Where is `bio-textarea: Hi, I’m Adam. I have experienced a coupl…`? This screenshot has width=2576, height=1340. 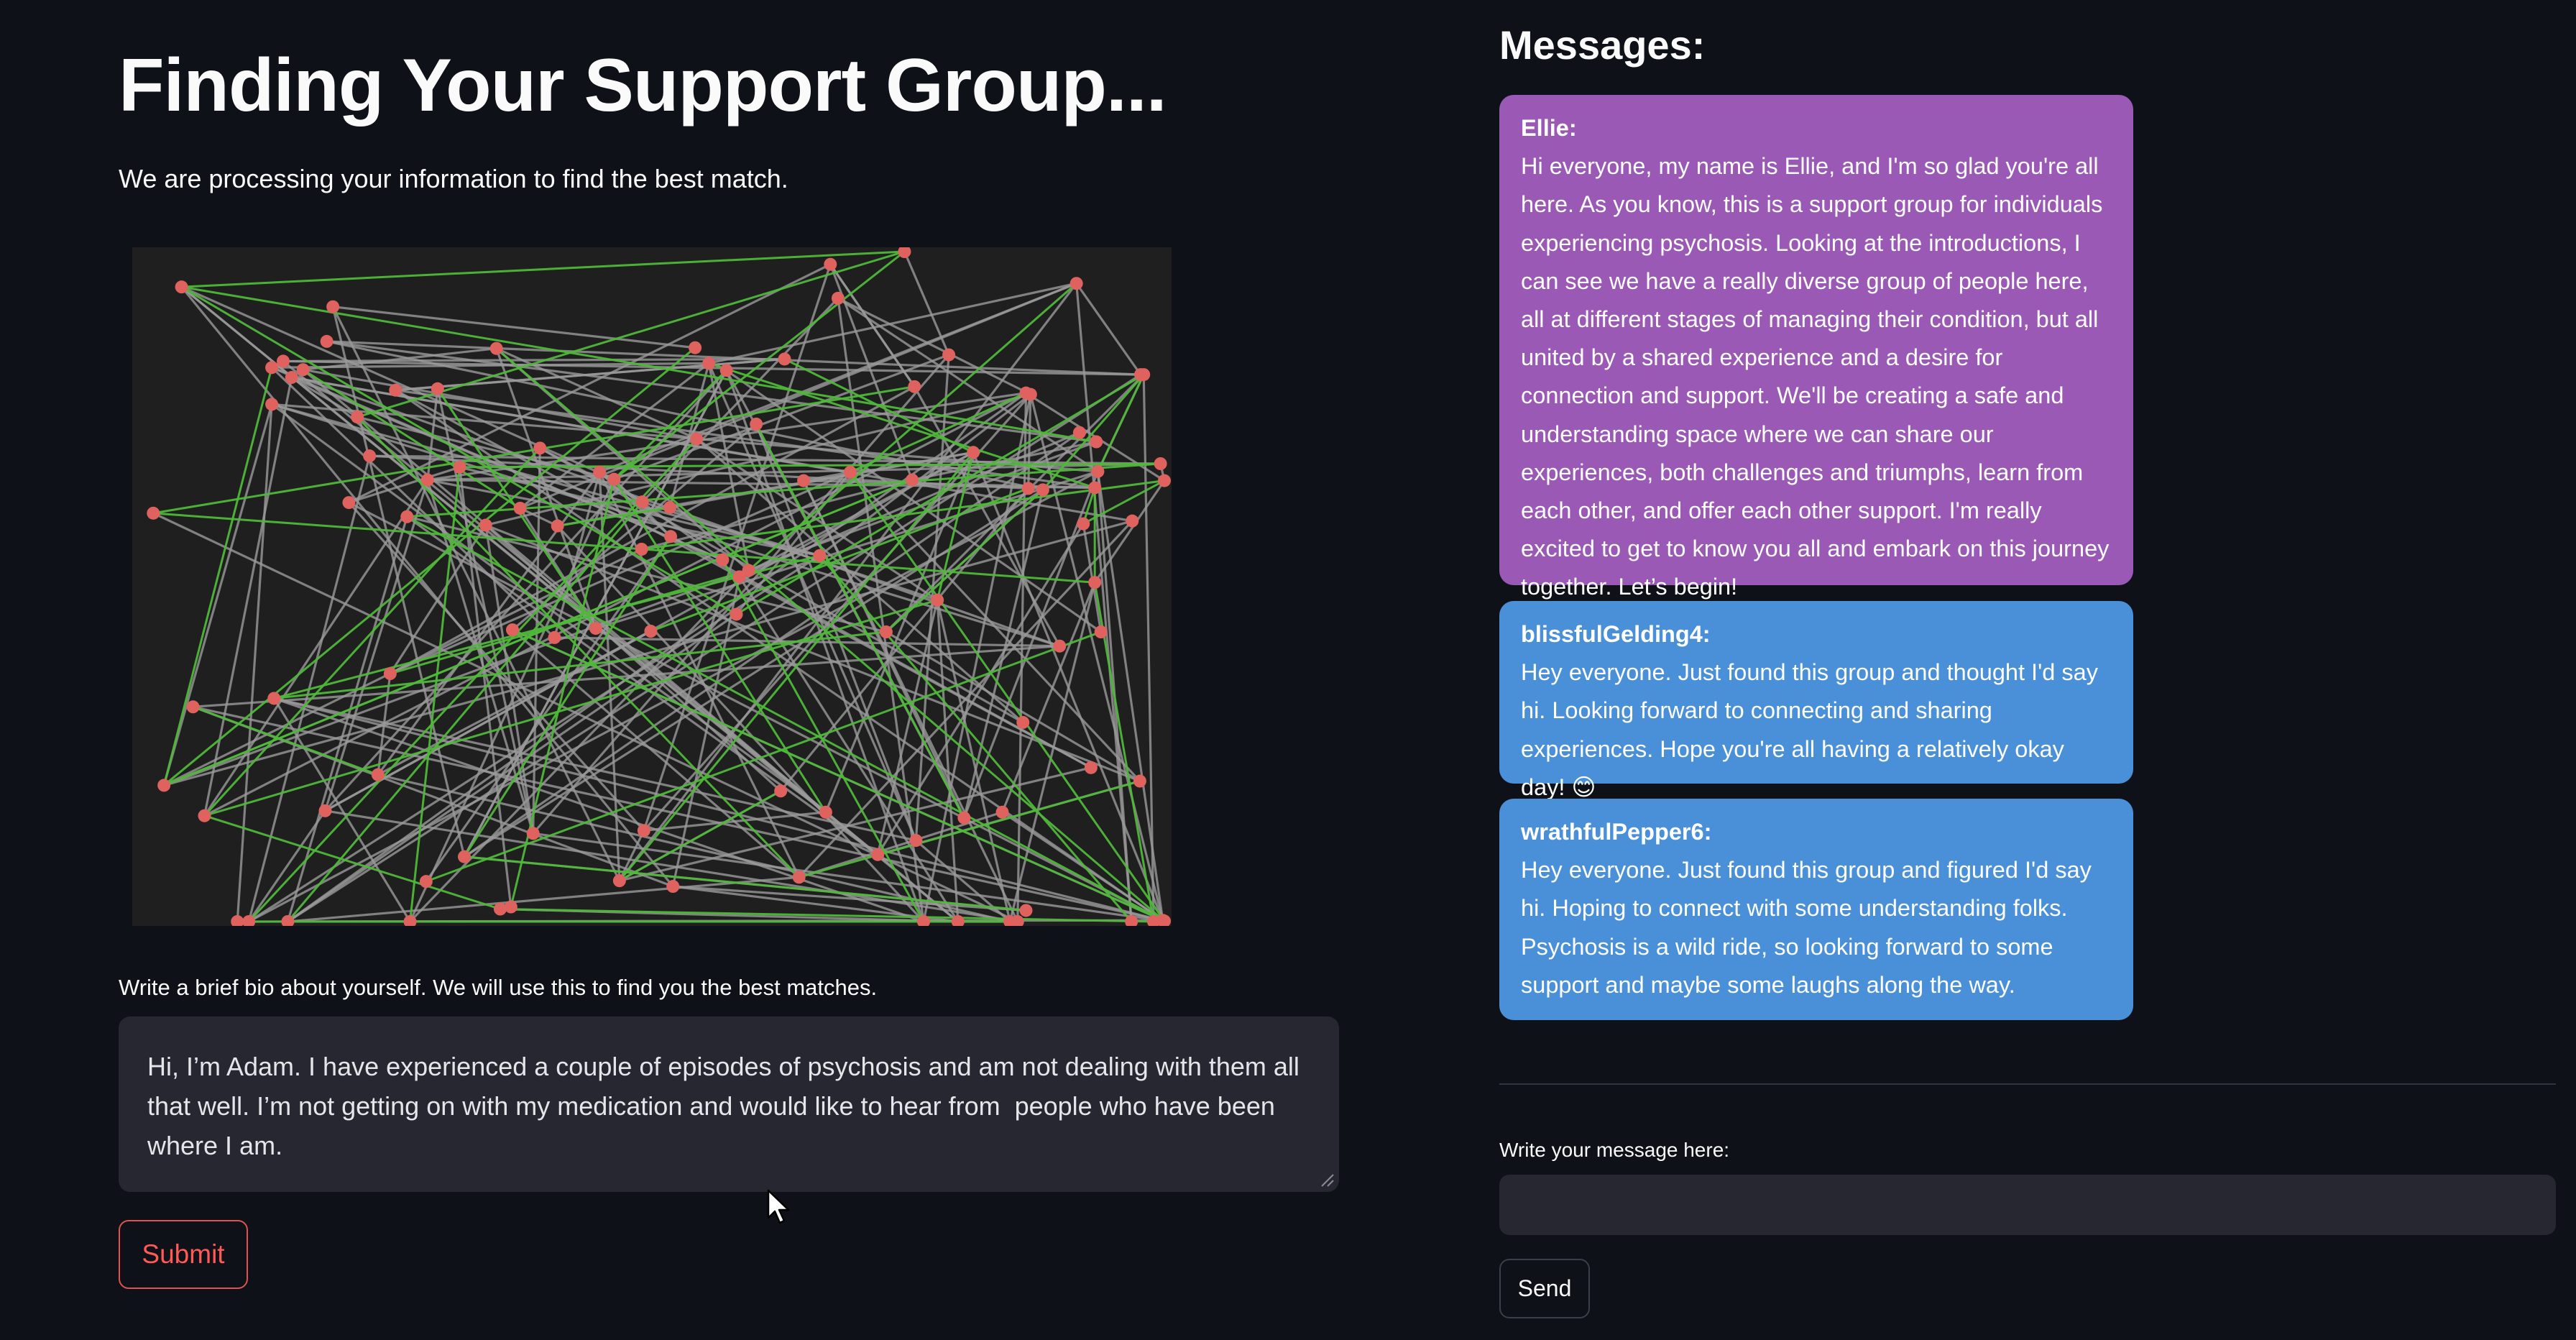 bio-textarea: Hi, I’m Adam. I have experienced a coupl… is located at coordinates (729, 1104).